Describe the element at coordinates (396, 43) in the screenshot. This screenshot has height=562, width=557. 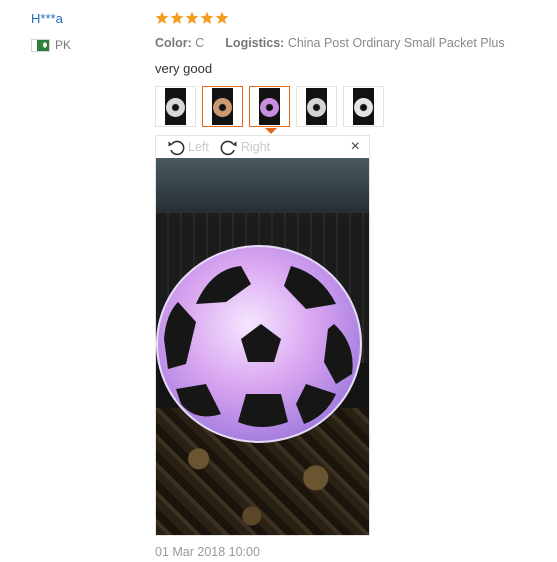
I see `logistics-value: China Post Ordinary Small Packet Plus` at that location.